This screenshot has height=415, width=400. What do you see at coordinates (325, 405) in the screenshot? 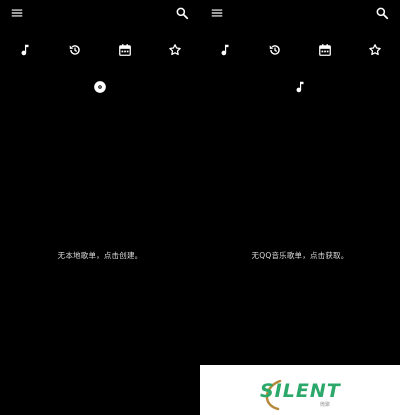
I see `watermark-subtext: 微聚` at bounding box center [325, 405].